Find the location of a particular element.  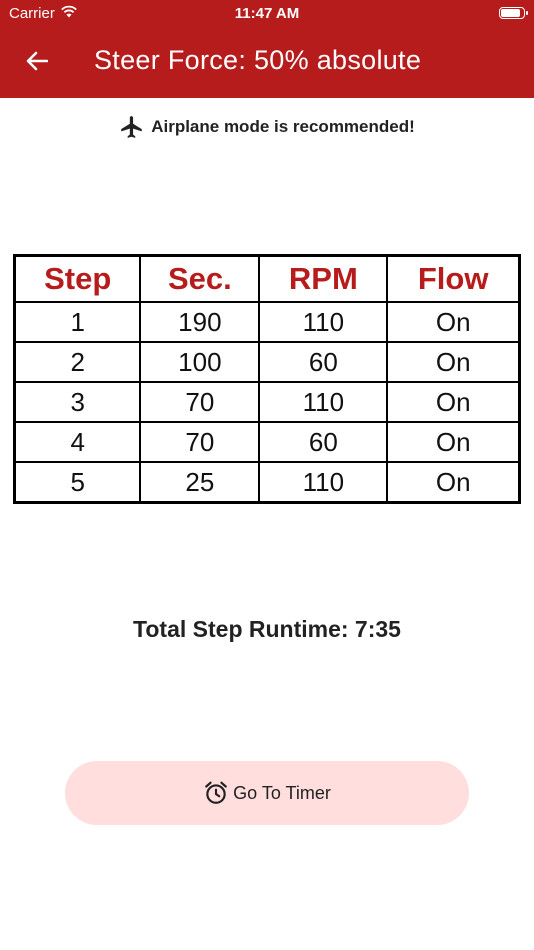

status-time: 11:47 AM is located at coordinates (267, 13).